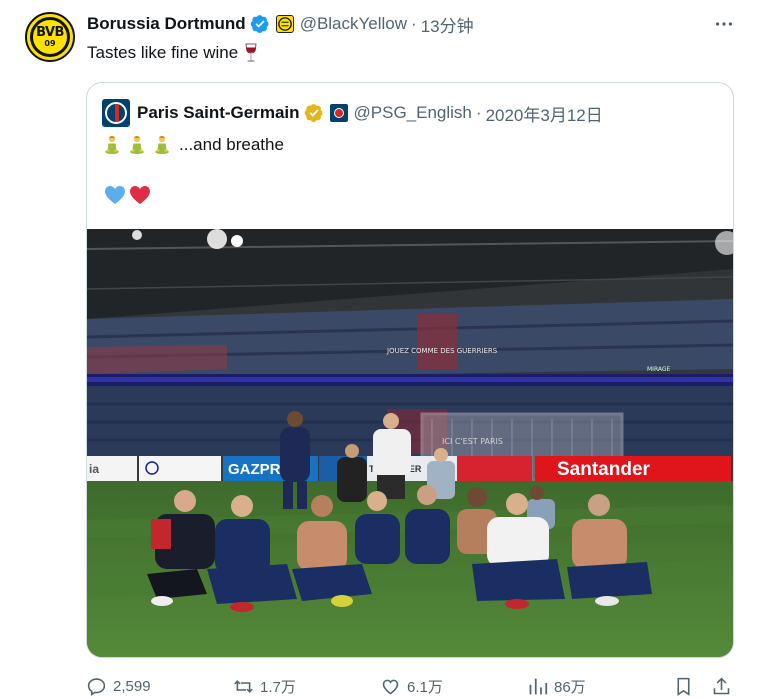  I want to click on bookmark-icon, so click(683, 686).